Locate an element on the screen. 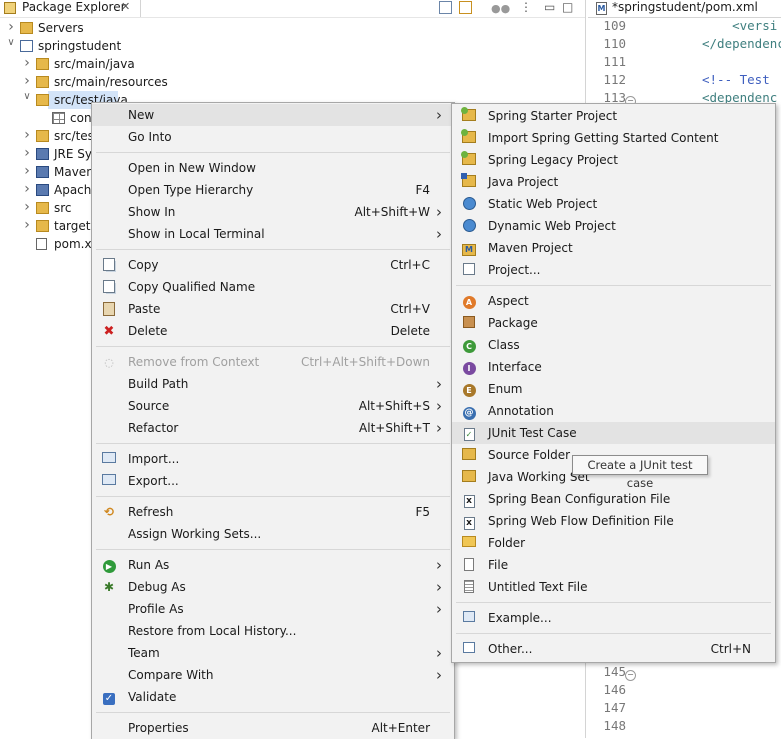 This screenshot has width=781, height=739. menu-item-build-path: Build Path › is located at coordinates (273, 384).